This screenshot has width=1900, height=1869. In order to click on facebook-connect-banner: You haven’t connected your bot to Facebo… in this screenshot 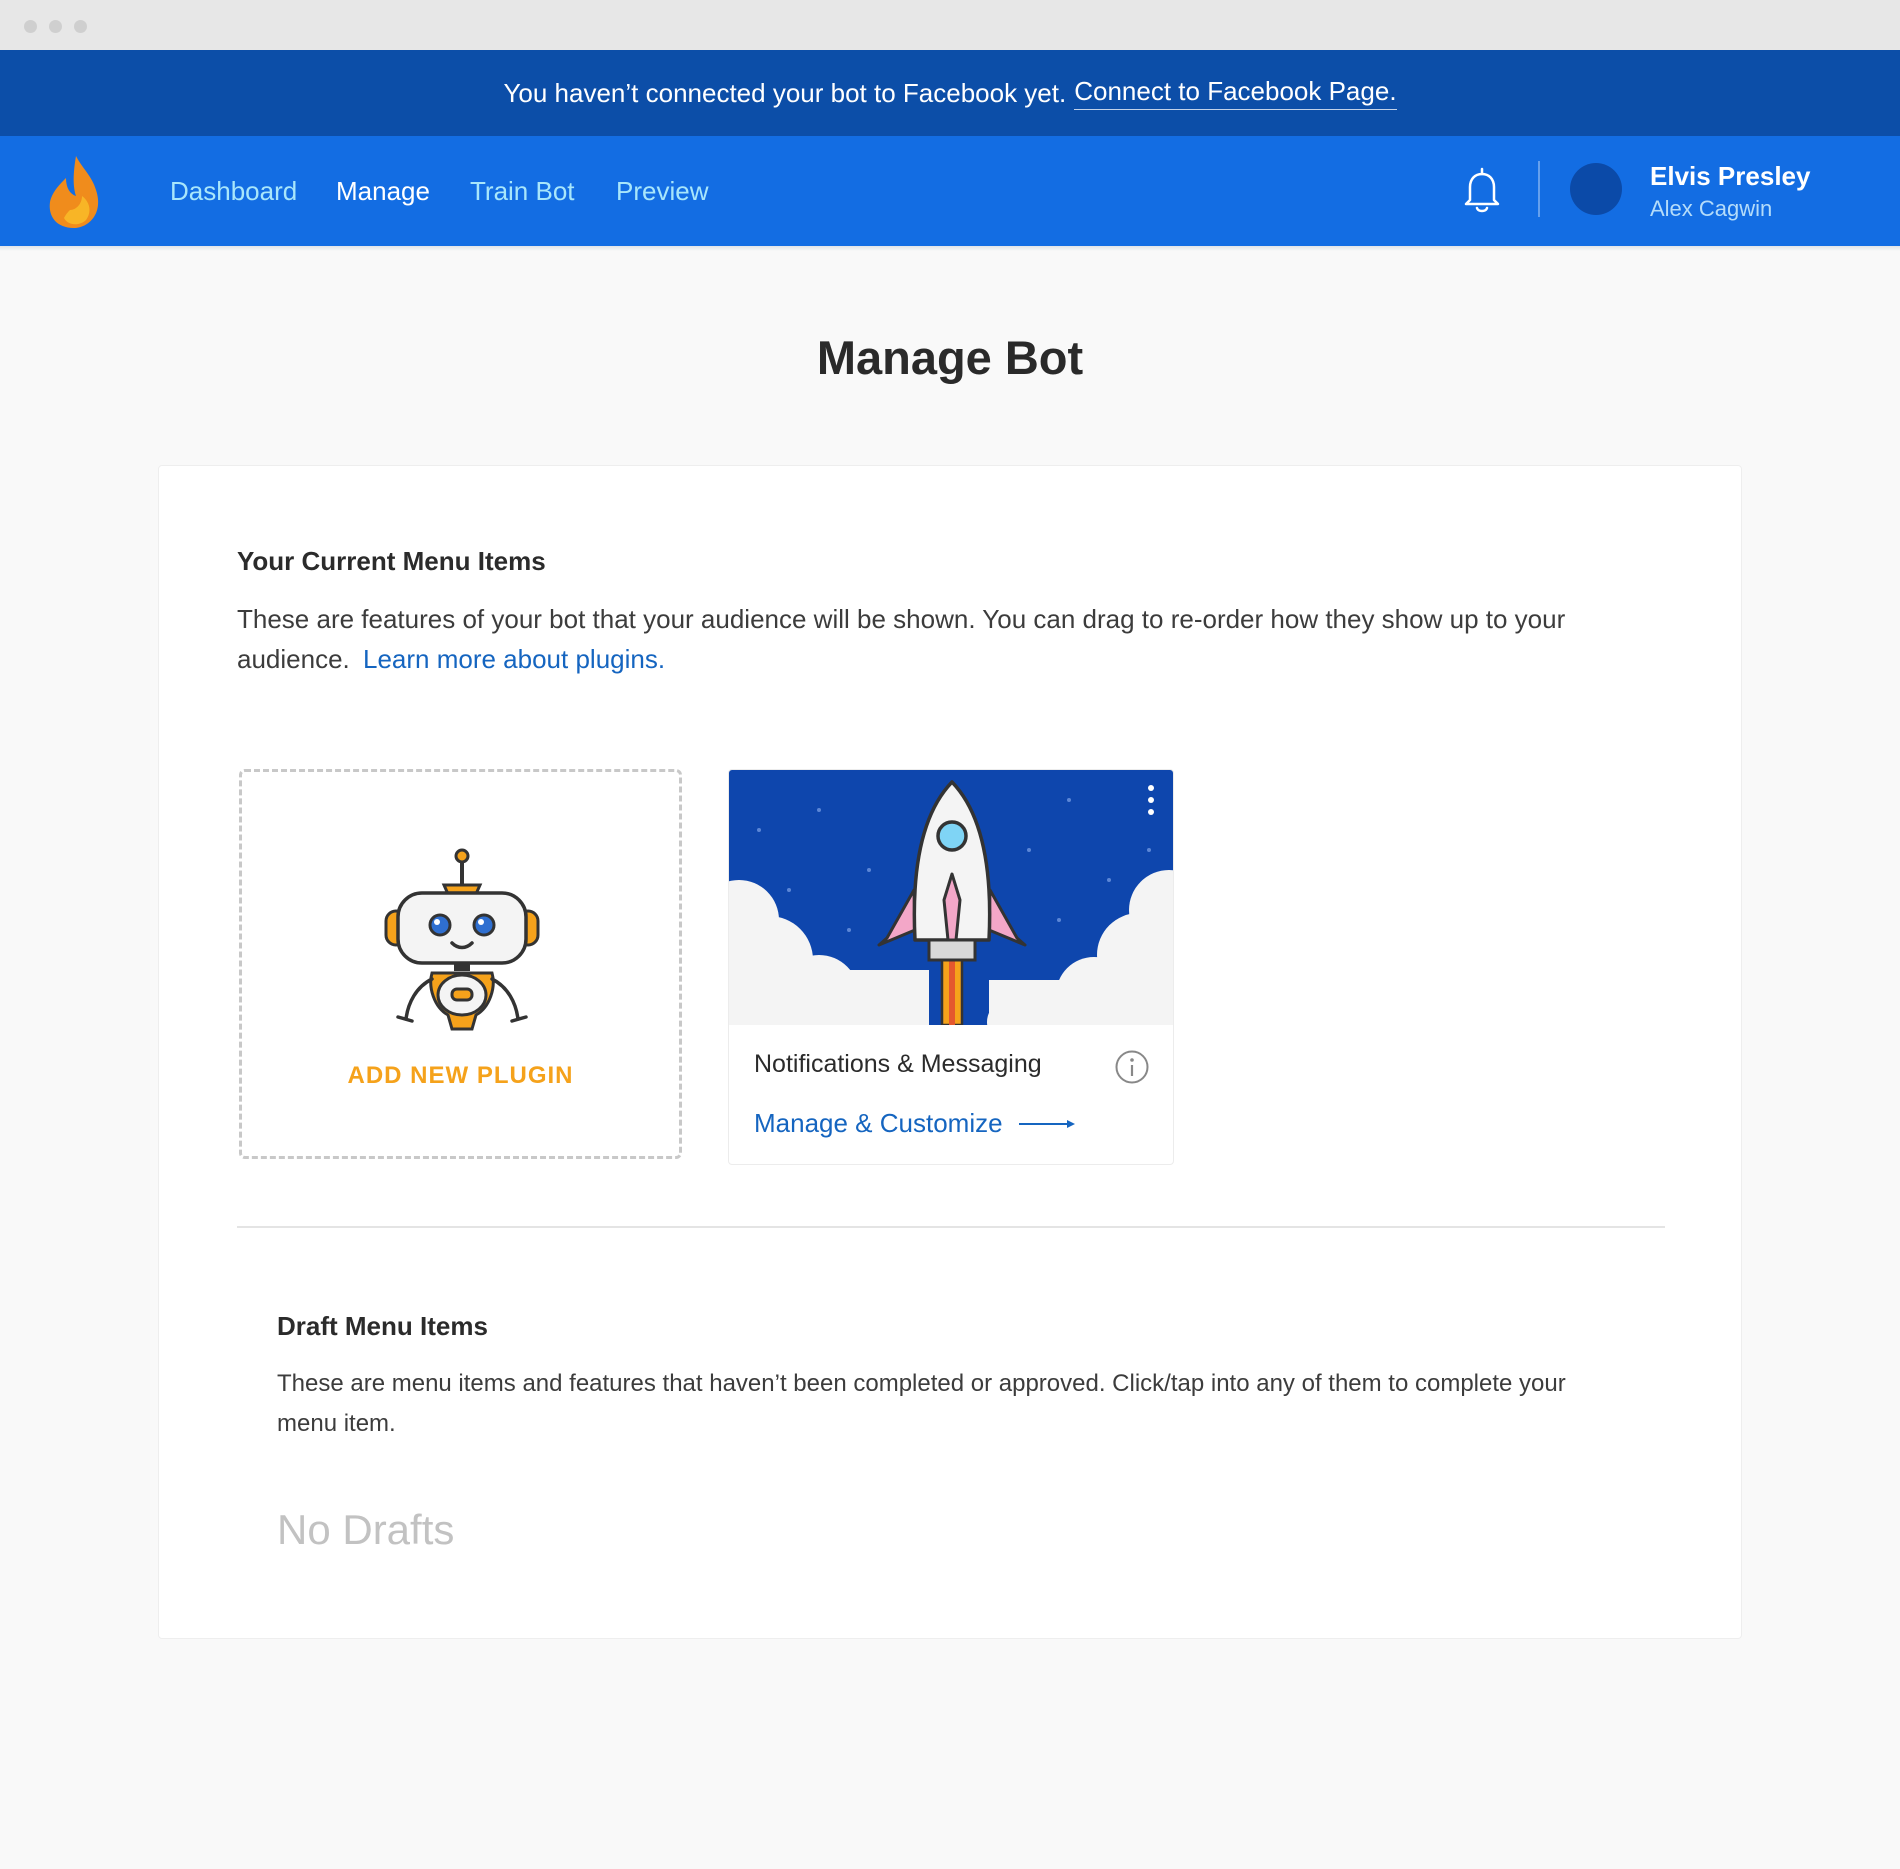, I will do `click(950, 93)`.